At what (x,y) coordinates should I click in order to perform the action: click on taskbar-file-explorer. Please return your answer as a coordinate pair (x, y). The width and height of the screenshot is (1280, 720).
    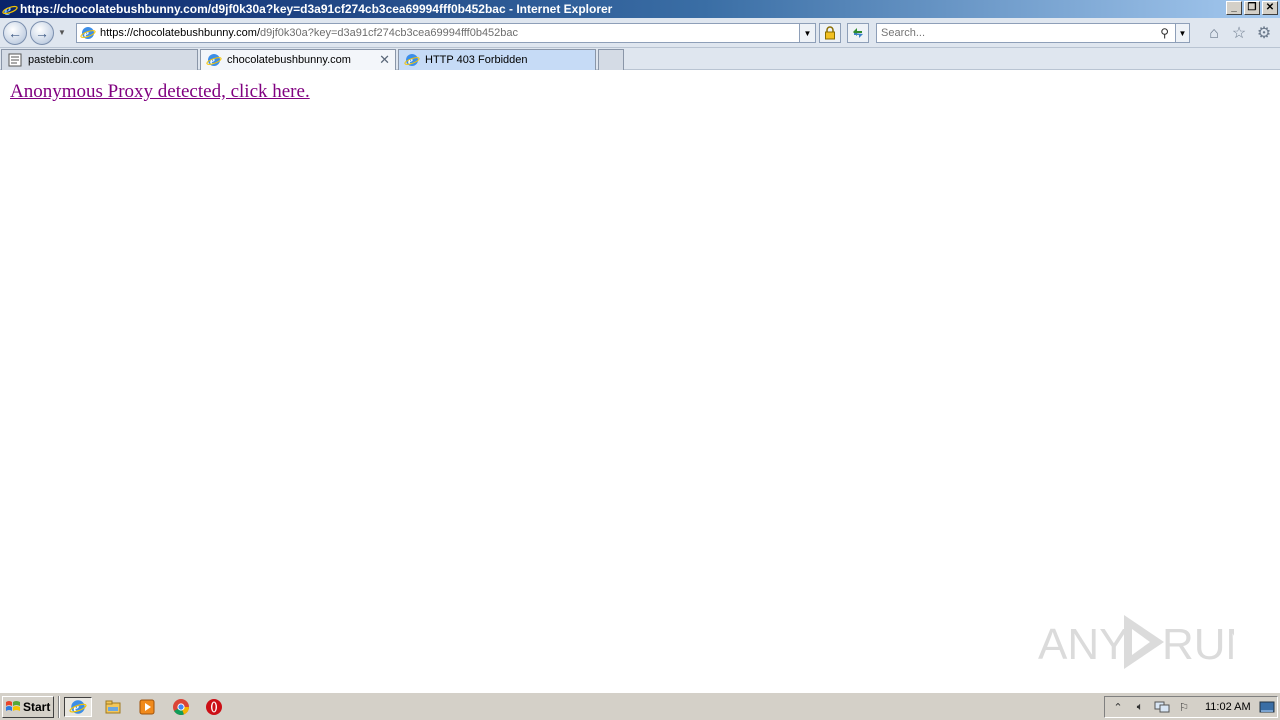
    Looking at the image, I should click on (113, 707).